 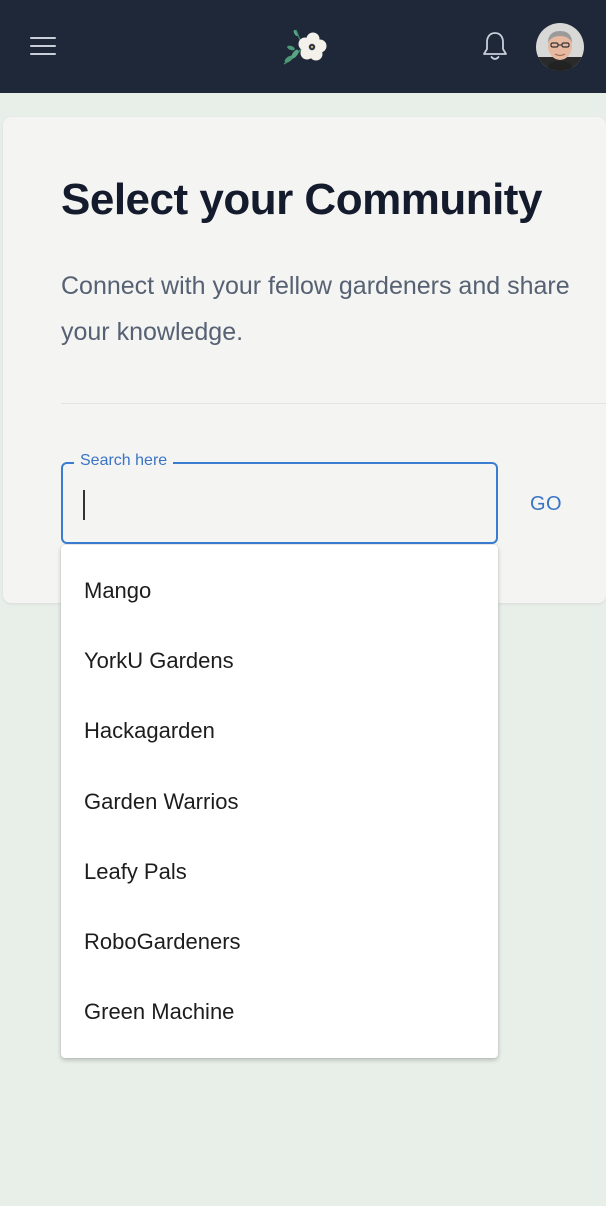 What do you see at coordinates (333, 403) in the screenshot?
I see `divider` at bounding box center [333, 403].